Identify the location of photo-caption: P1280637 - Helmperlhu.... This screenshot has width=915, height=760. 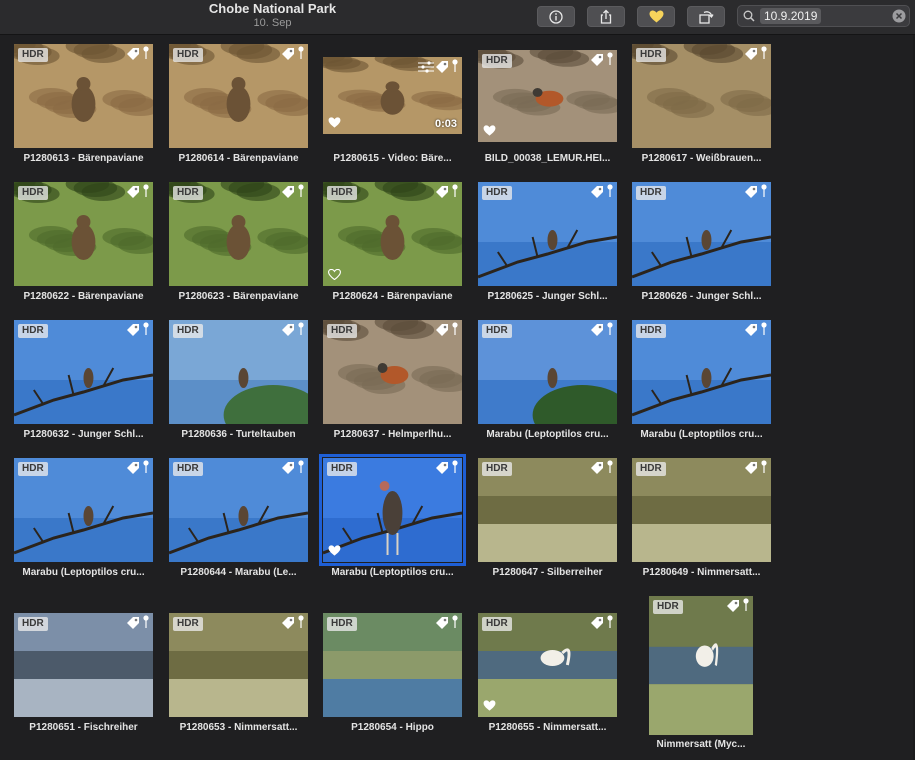
(392, 434).